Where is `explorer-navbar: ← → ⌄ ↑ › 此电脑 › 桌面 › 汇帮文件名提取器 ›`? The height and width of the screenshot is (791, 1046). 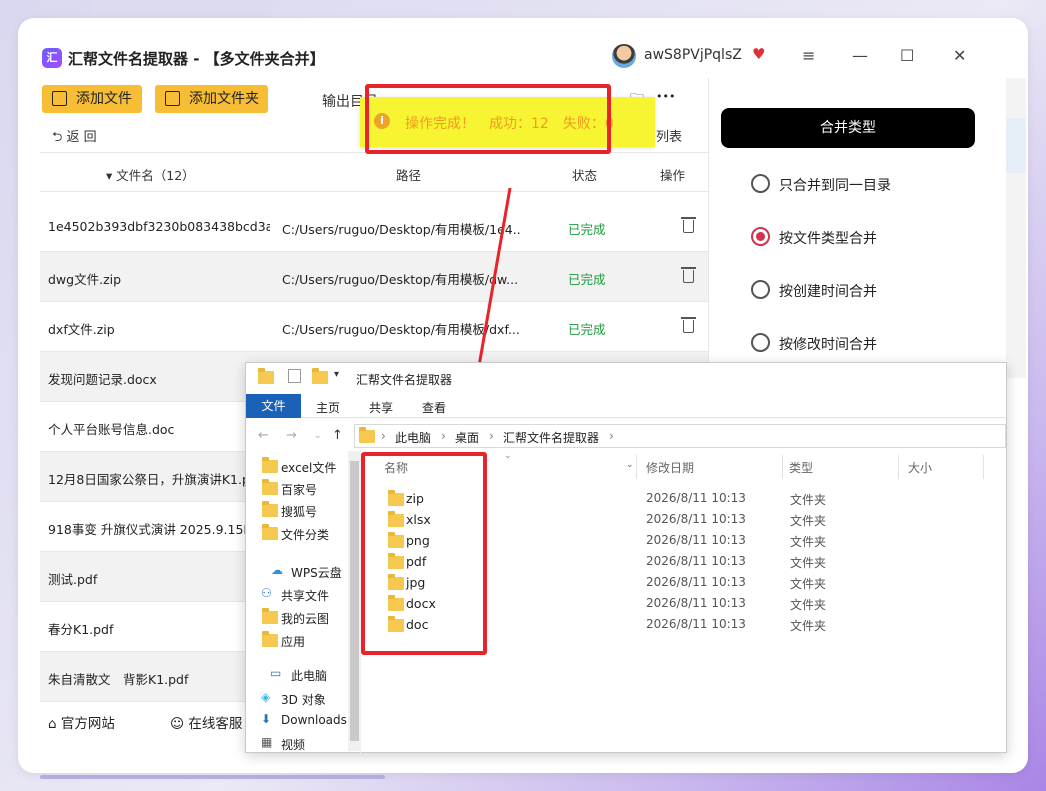
explorer-navbar: ← → ⌄ ↑ › 此电脑 › 桌面 › 汇帮文件名提取器 › is located at coordinates (626, 436).